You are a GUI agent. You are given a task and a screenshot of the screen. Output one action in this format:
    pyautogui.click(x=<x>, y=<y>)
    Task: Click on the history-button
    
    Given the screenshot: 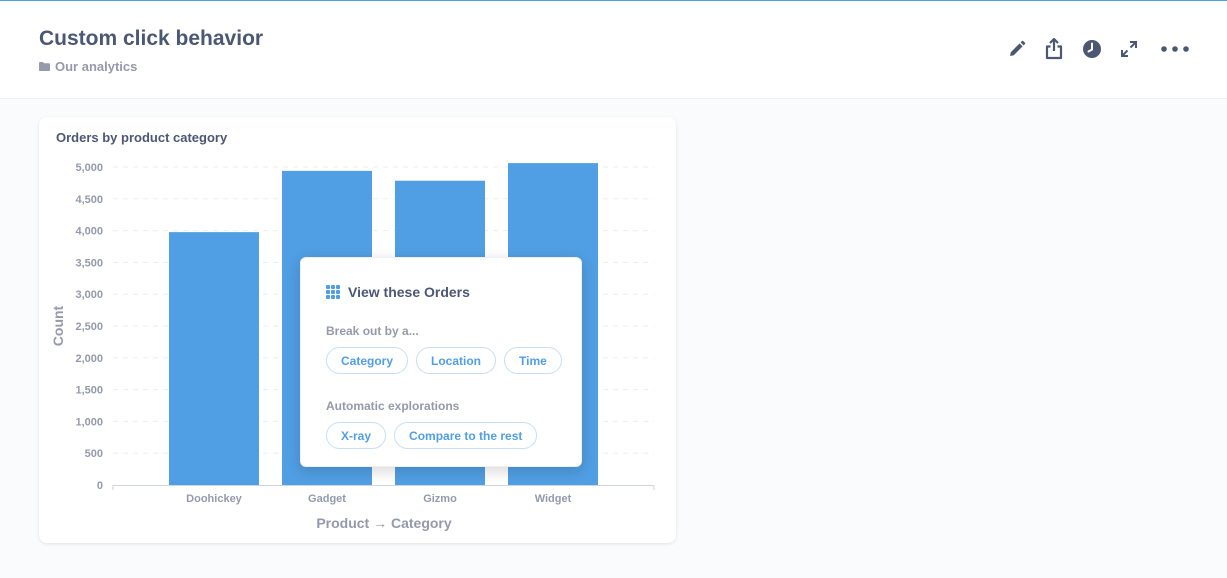 What is the action you would take?
    pyautogui.click(x=1092, y=49)
    